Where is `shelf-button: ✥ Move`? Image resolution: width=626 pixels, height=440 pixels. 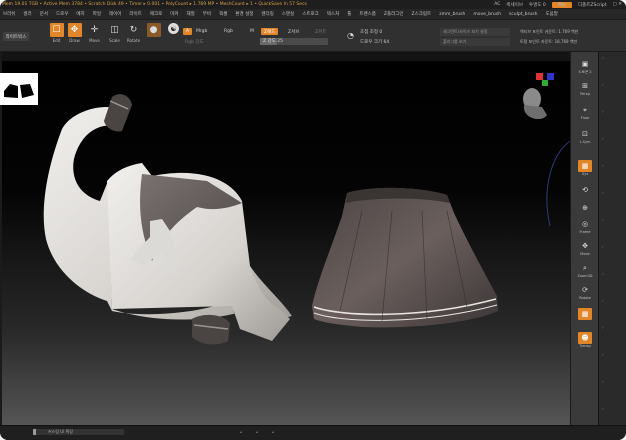 shelf-button: ✥ Move is located at coordinates (585, 248).